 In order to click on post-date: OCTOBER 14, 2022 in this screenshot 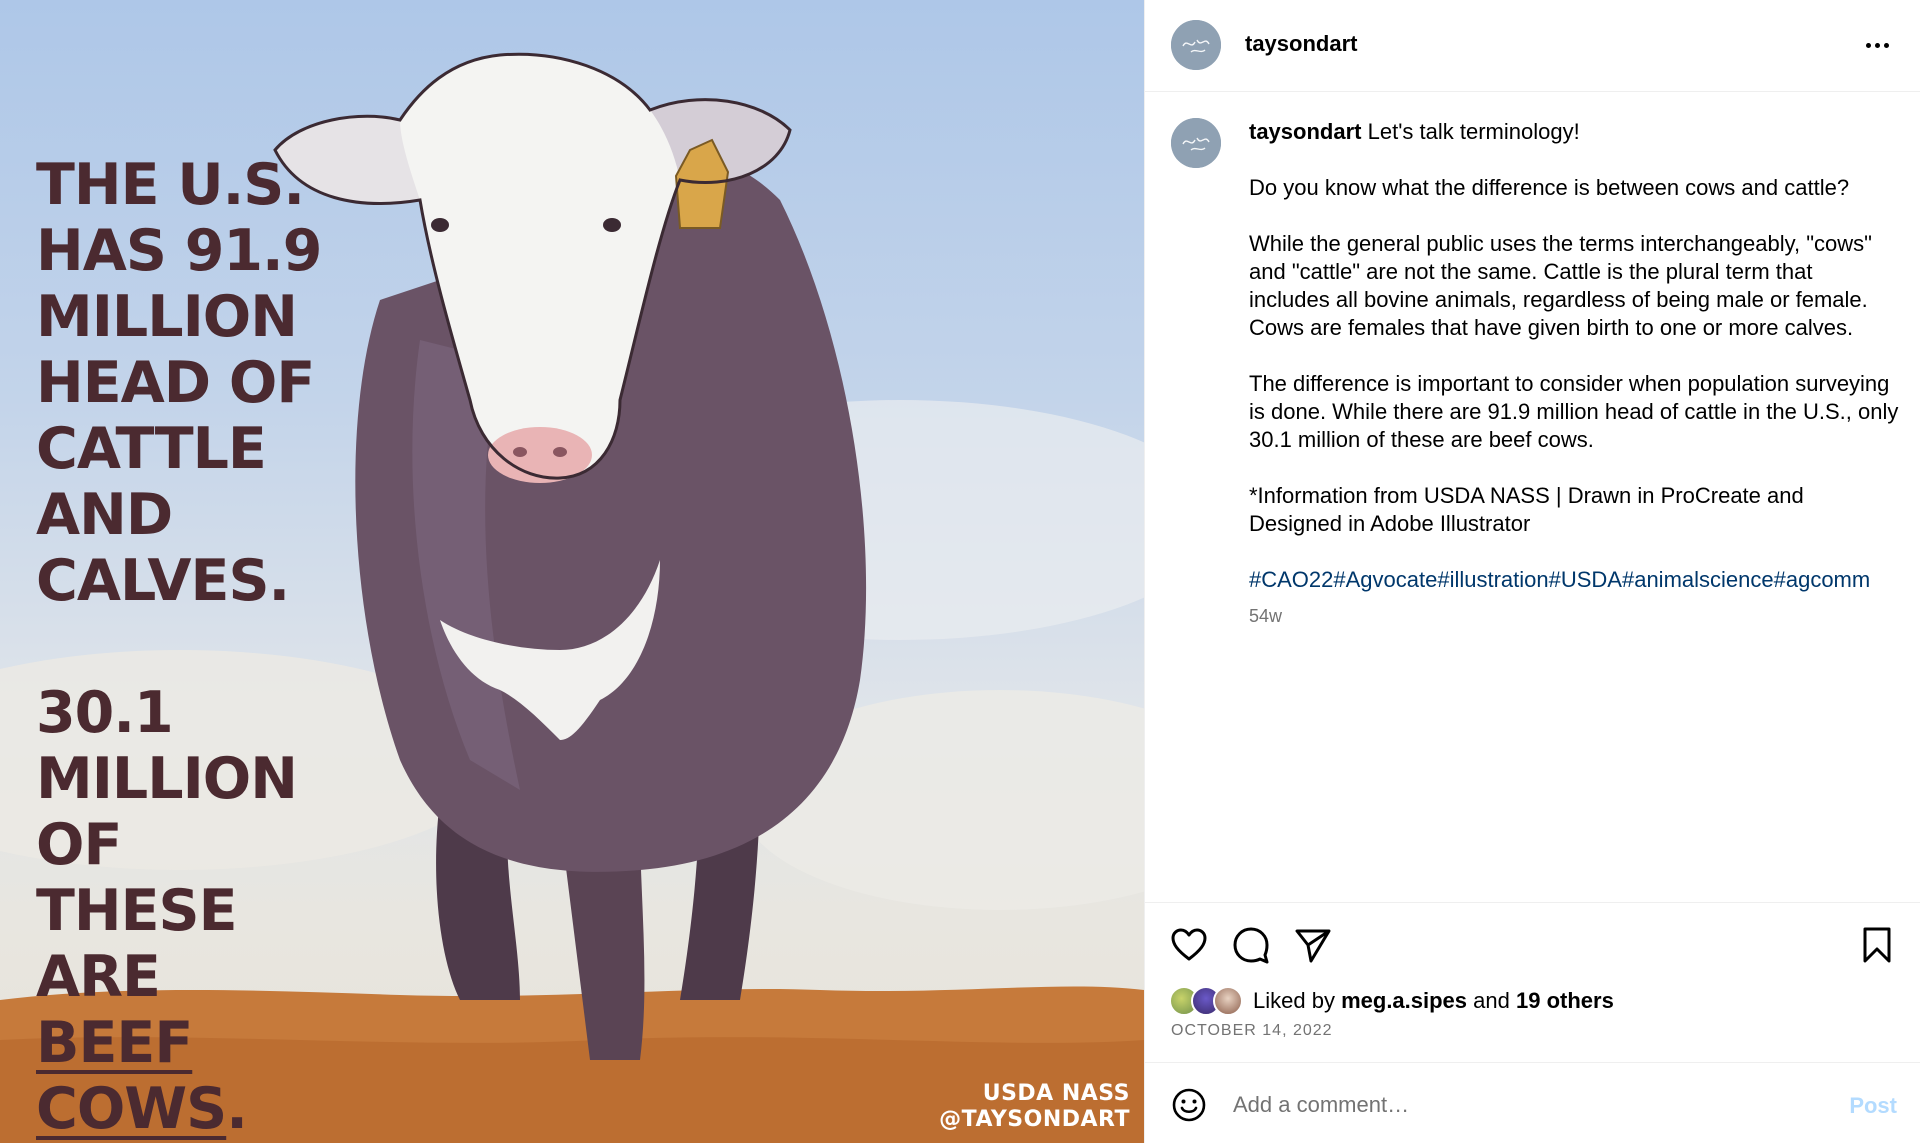, I will do `click(1252, 1031)`.